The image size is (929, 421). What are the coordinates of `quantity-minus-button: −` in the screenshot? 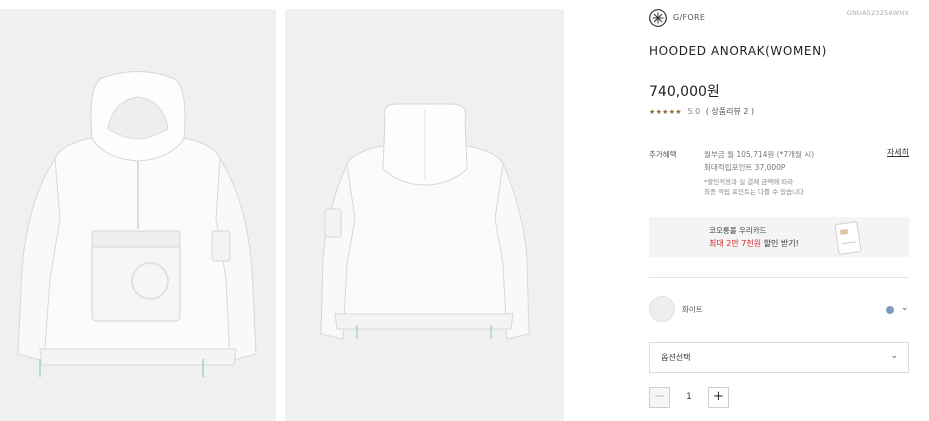 It's located at (659, 397).